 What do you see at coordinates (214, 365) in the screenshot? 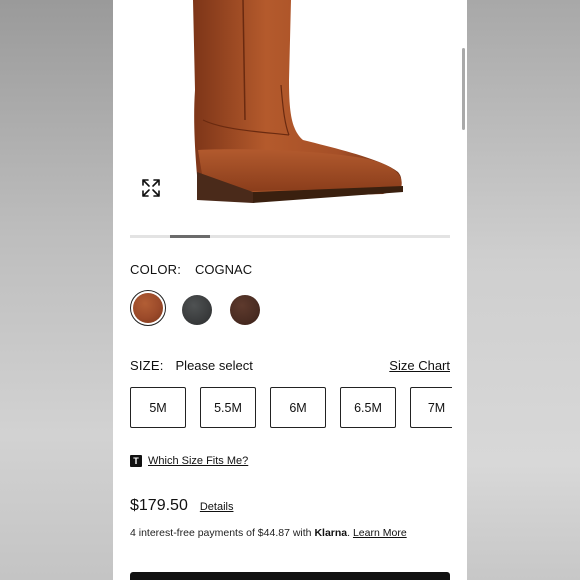
I see `selected-size: Please select` at bounding box center [214, 365].